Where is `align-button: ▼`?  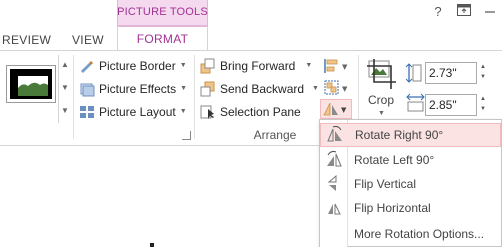 align-button: ▼ is located at coordinates (337, 66).